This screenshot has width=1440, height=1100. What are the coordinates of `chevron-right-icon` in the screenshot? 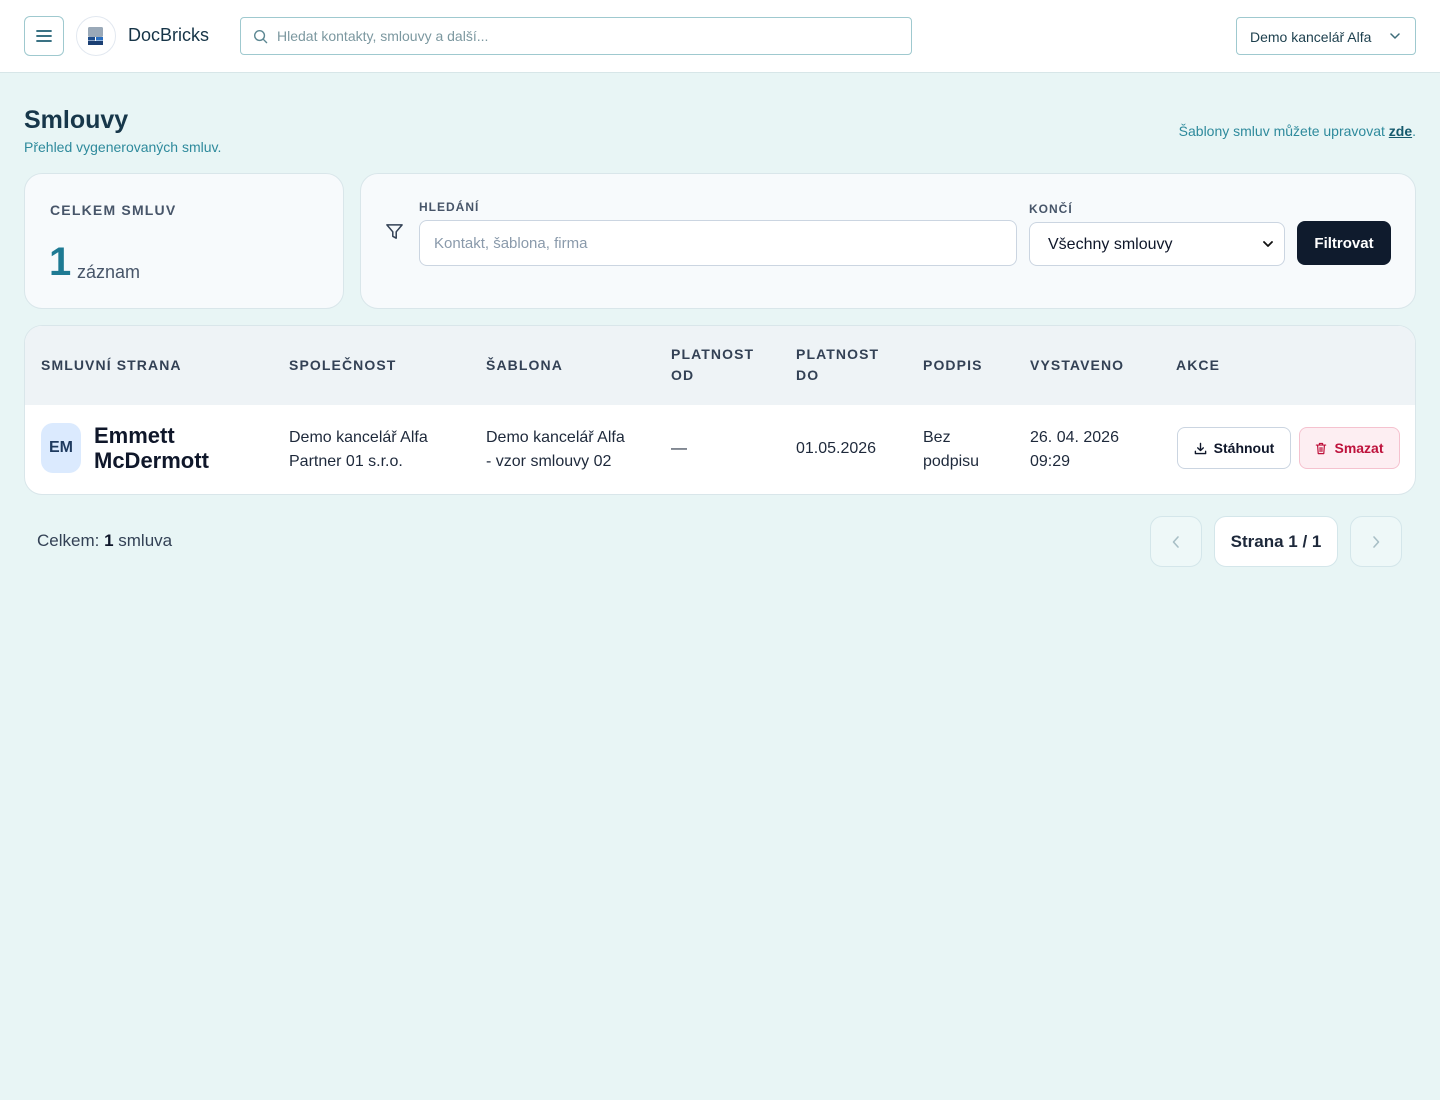 It's located at (1376, 541).